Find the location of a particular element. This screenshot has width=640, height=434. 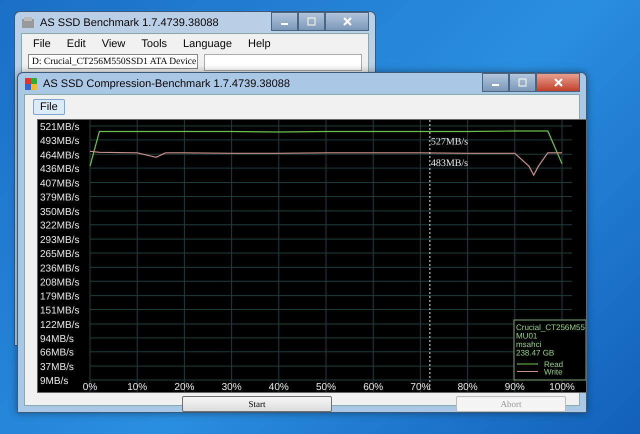

y-tick-label: 37MB/s is located at coordinates (57, 368).